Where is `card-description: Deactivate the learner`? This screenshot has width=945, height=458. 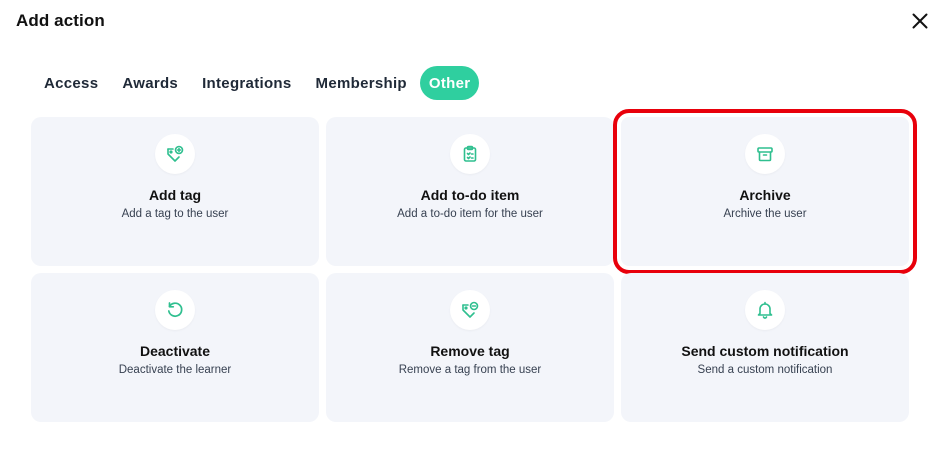 card-description: Deactivate the learner is located at coordinates (175, 370).